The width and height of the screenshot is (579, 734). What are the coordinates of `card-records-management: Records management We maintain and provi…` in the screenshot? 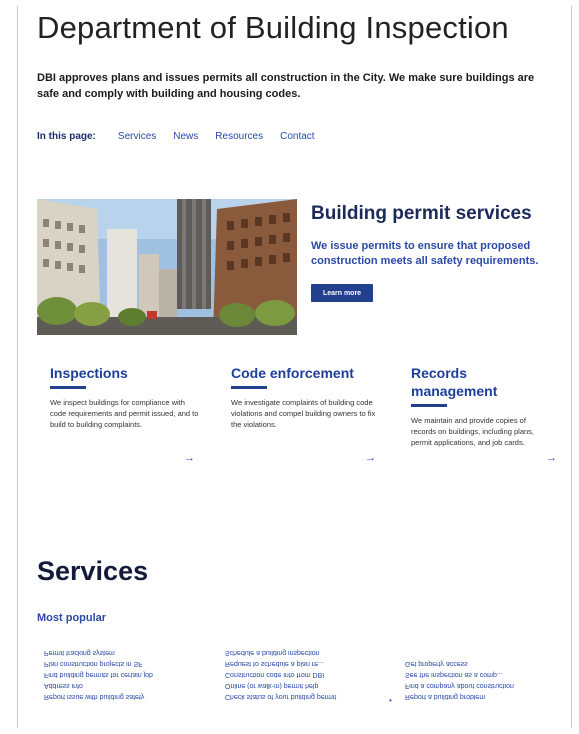 It's located at (481, 406).